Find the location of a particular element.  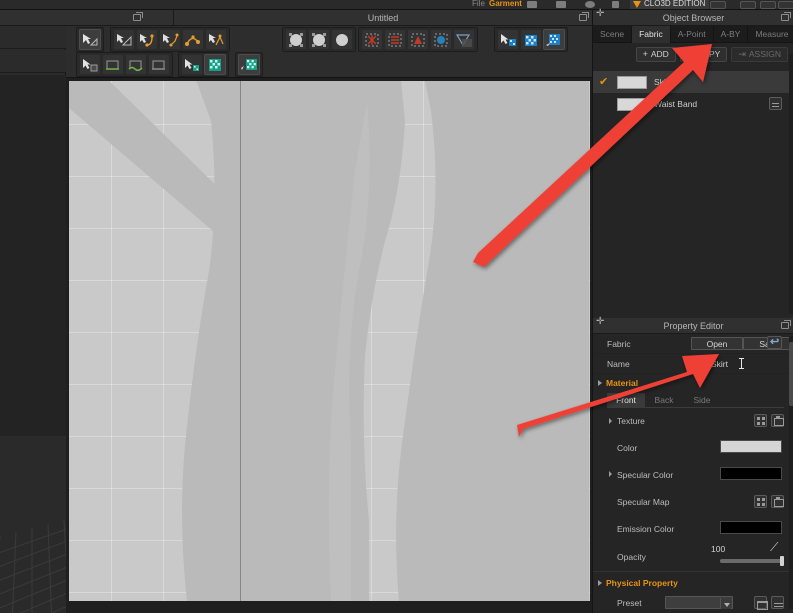

document-titlebar: Untitled is located at coordinates (383, 18).